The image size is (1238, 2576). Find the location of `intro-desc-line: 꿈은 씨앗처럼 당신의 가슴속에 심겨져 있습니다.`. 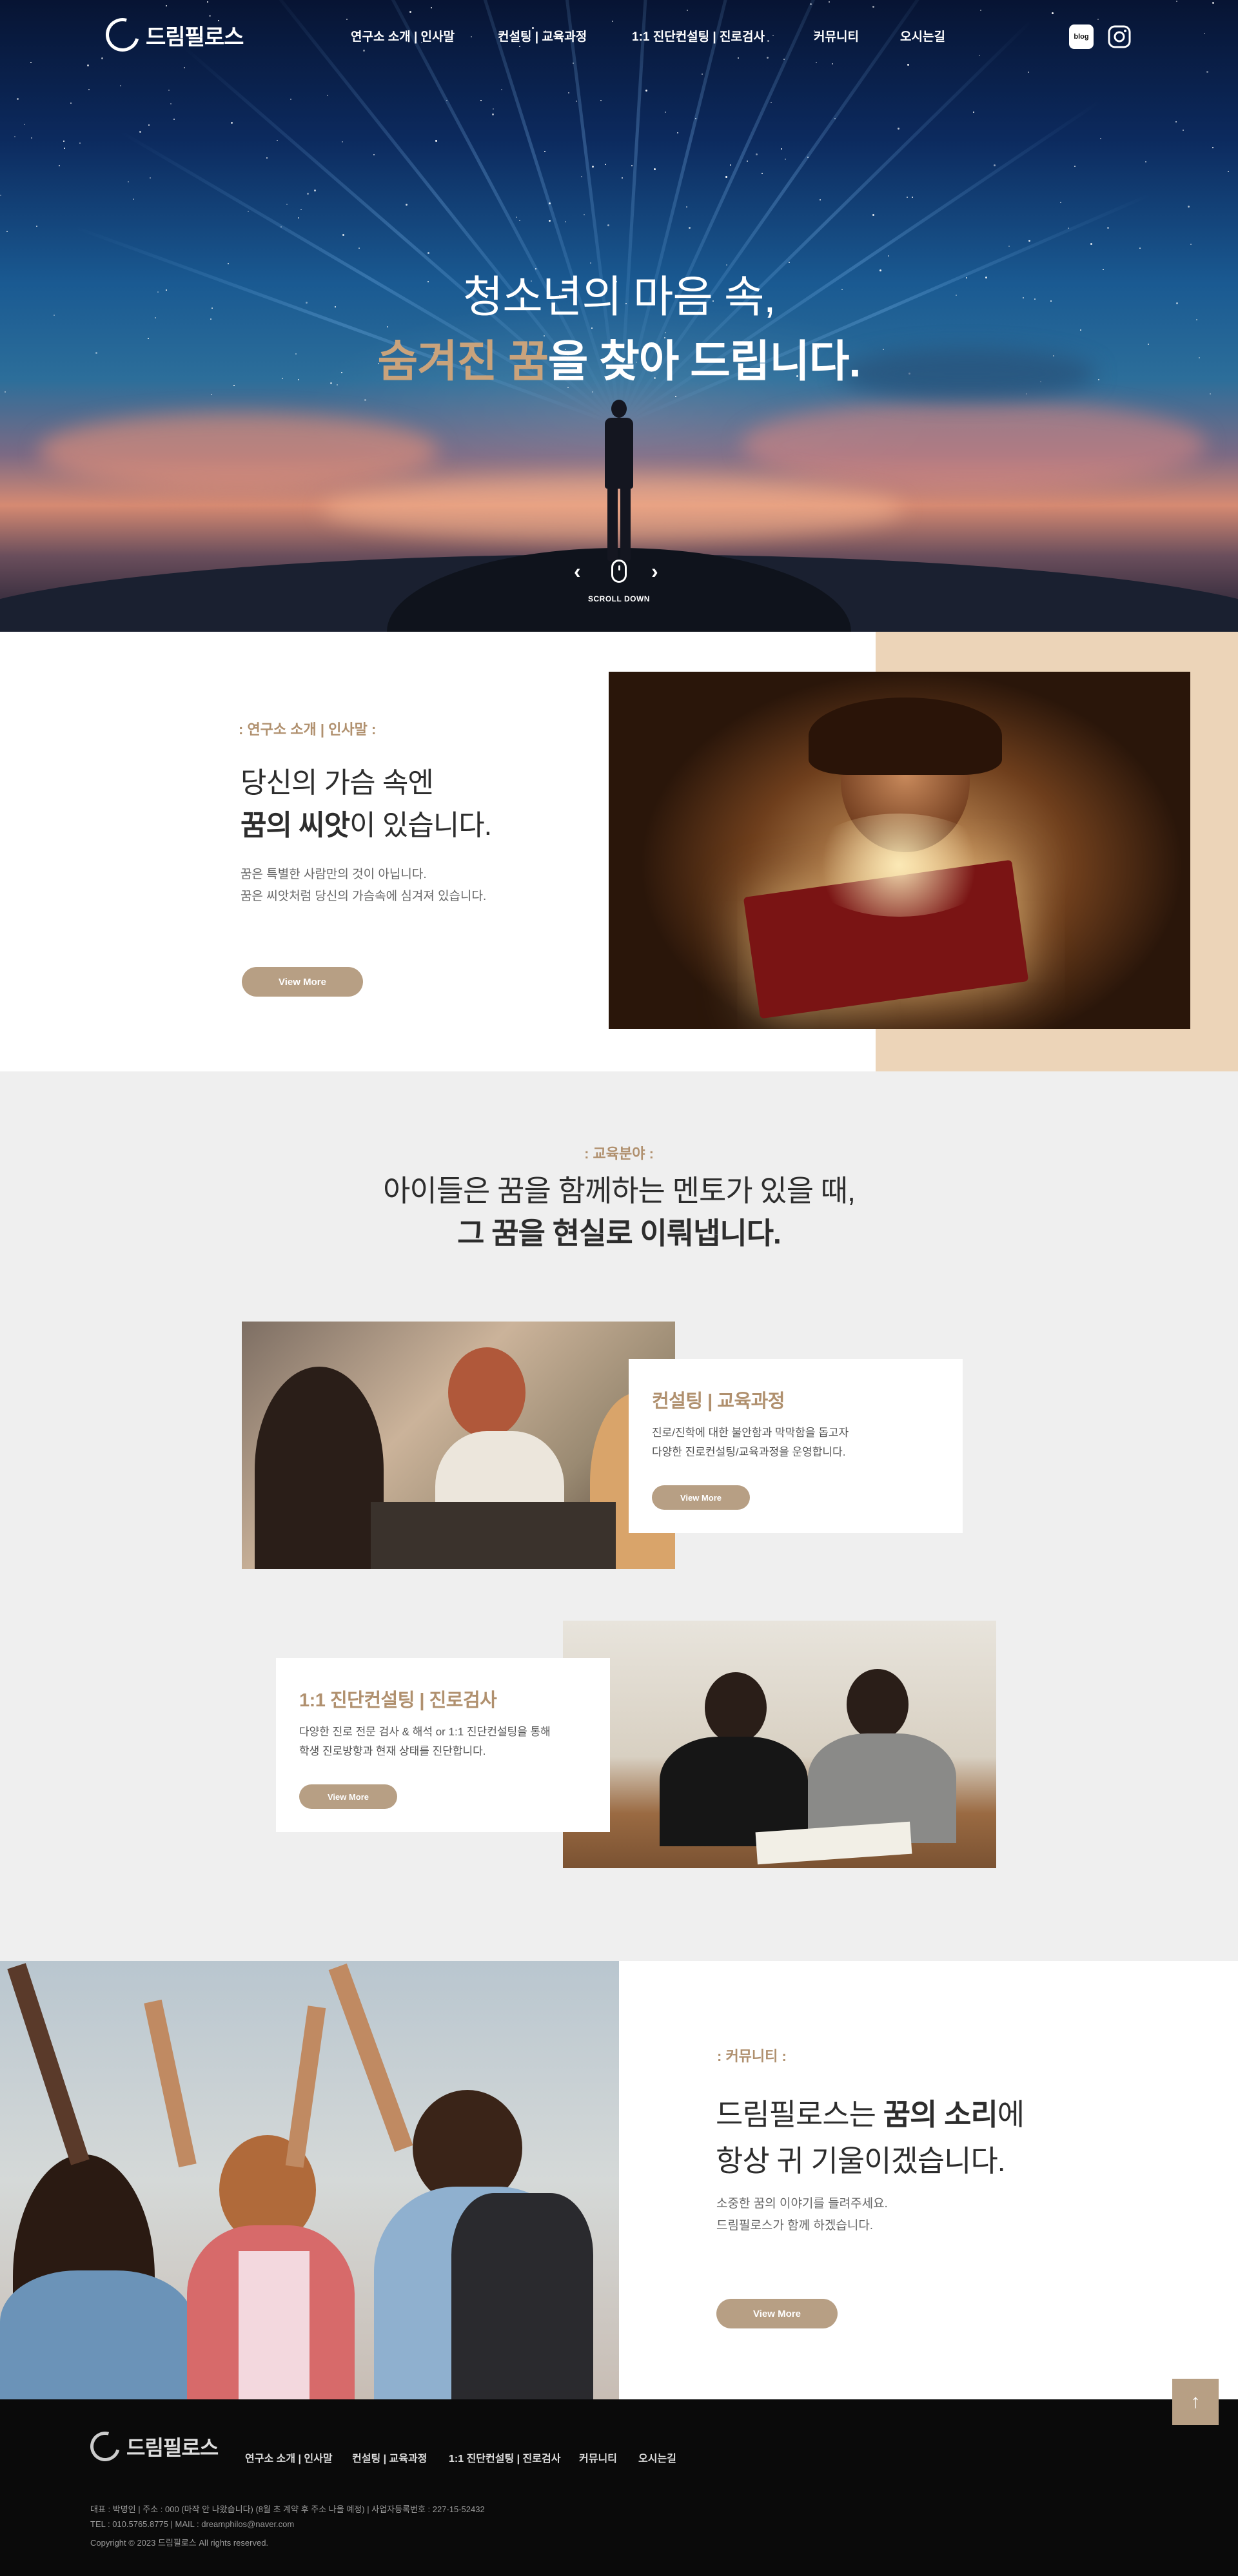

intro-desc-line: 꿈은 씨앗처럼 당신의 가슴속에 심겨져 있습니다. is located at coordinates (364, 897).